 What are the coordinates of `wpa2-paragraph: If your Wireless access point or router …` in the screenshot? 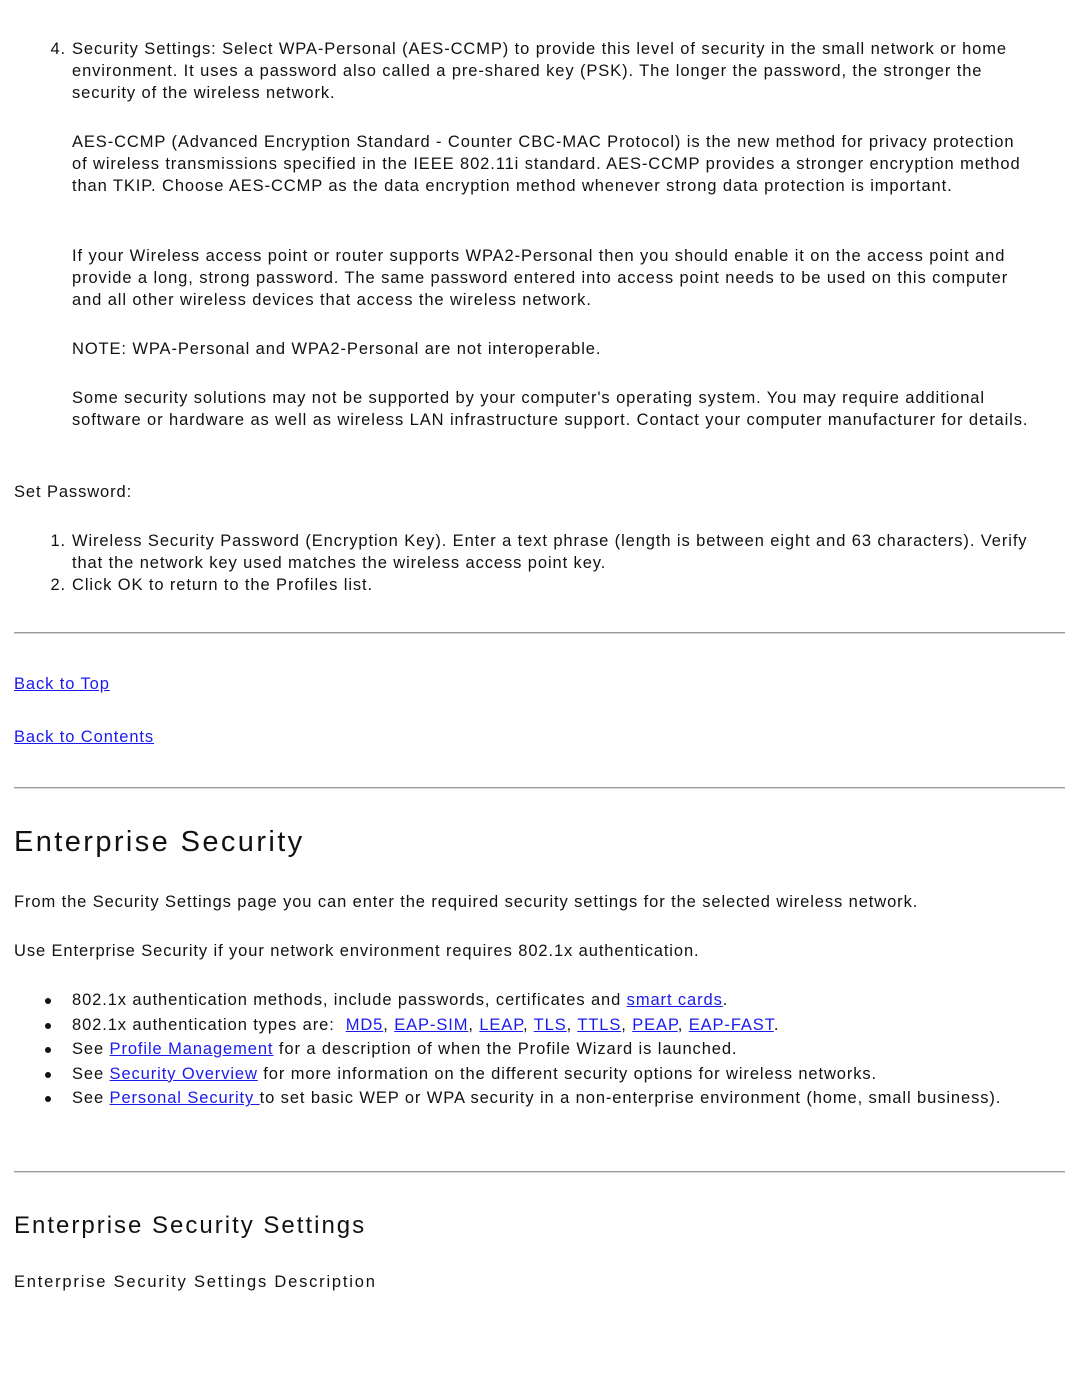 It's located at (540, 278).